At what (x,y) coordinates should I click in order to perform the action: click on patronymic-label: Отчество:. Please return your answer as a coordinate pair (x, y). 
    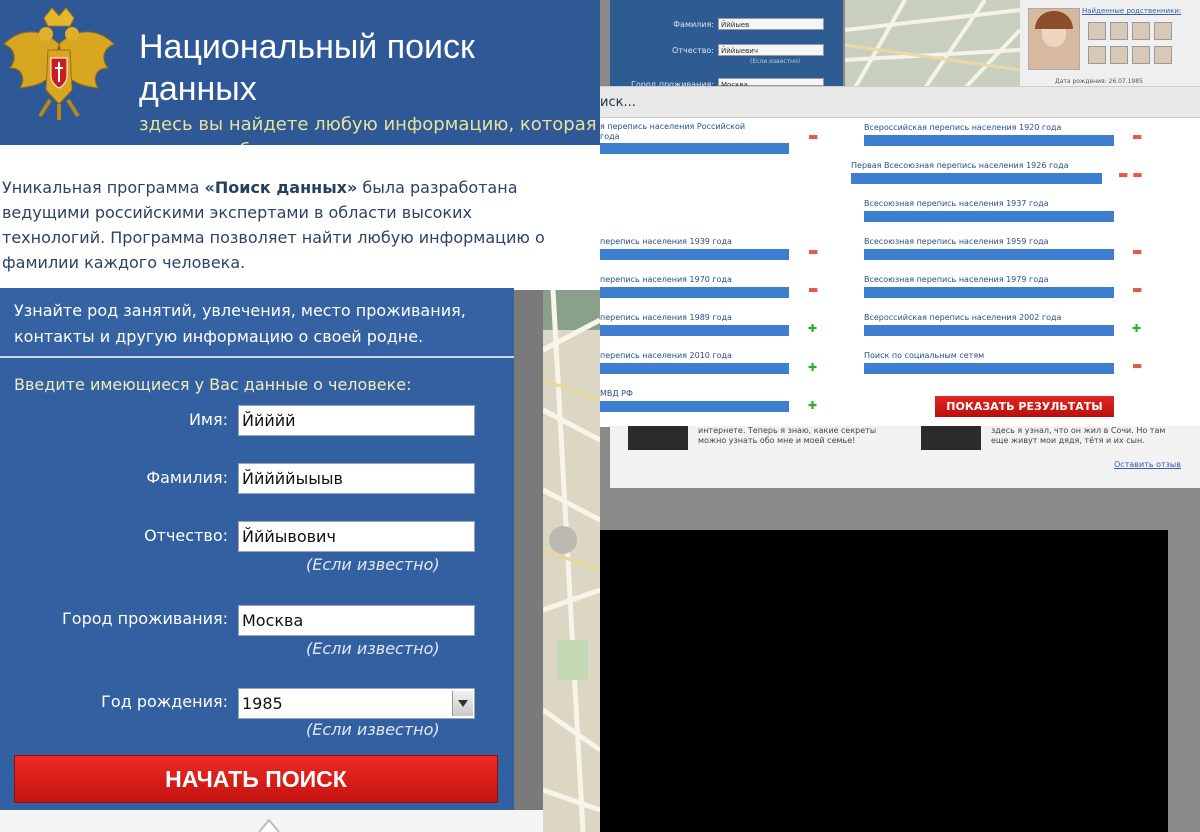
    Looking at the image, I should click on (186, 535).